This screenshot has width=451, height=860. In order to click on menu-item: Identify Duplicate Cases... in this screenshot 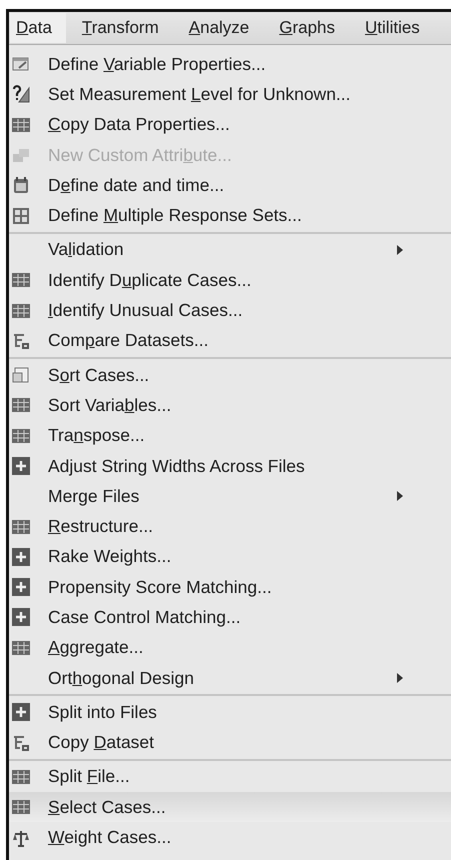, I will do `click(230, 280)`.